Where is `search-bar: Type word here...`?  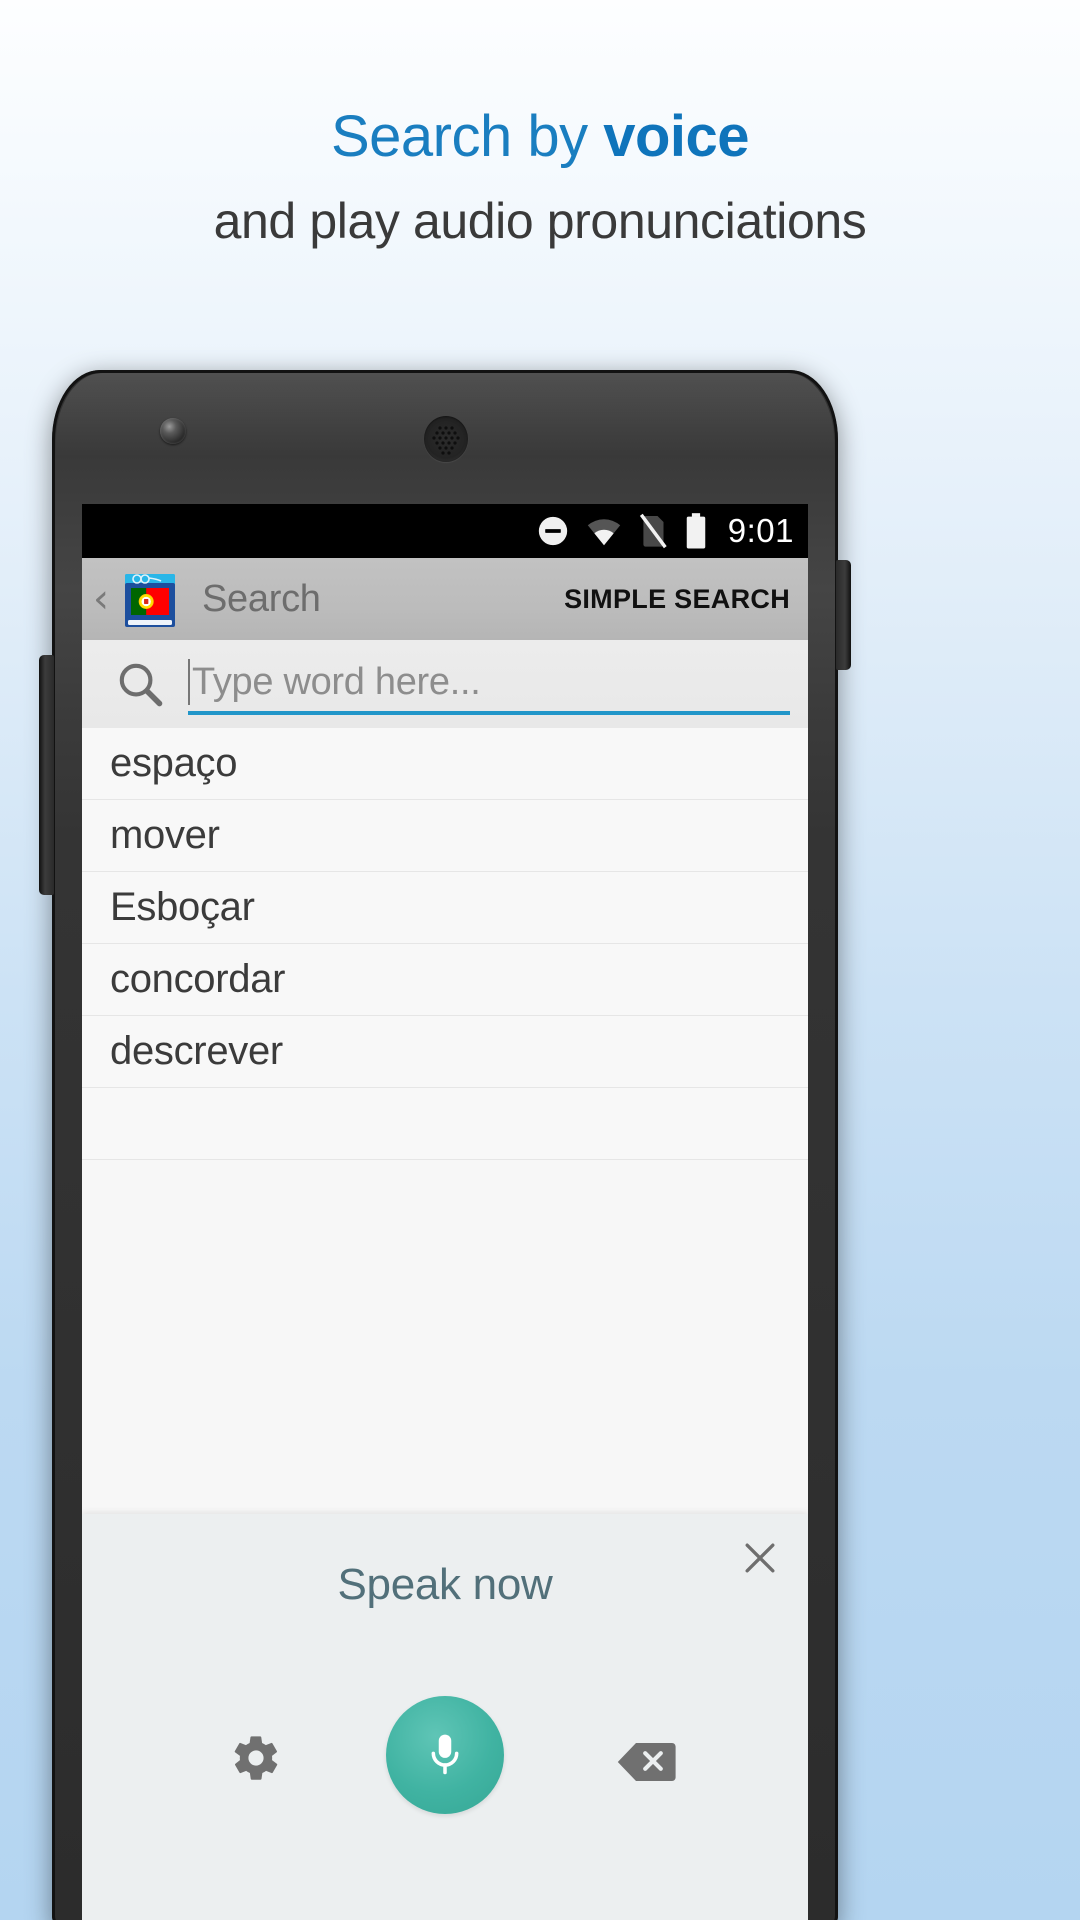 search-bar: Type word here... is located at coordinates (445, 684).